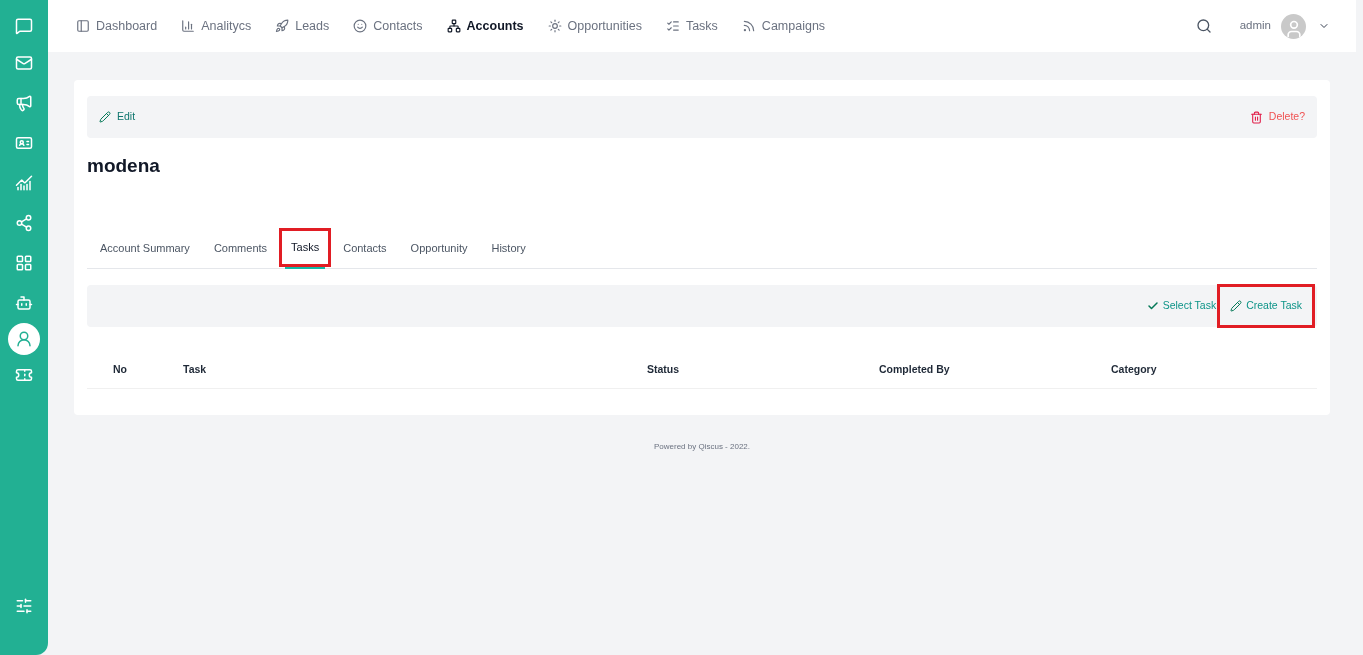  Describe the element at coordinates (305, 247) in the screenshot. I see `tab: Tasks` at that location.